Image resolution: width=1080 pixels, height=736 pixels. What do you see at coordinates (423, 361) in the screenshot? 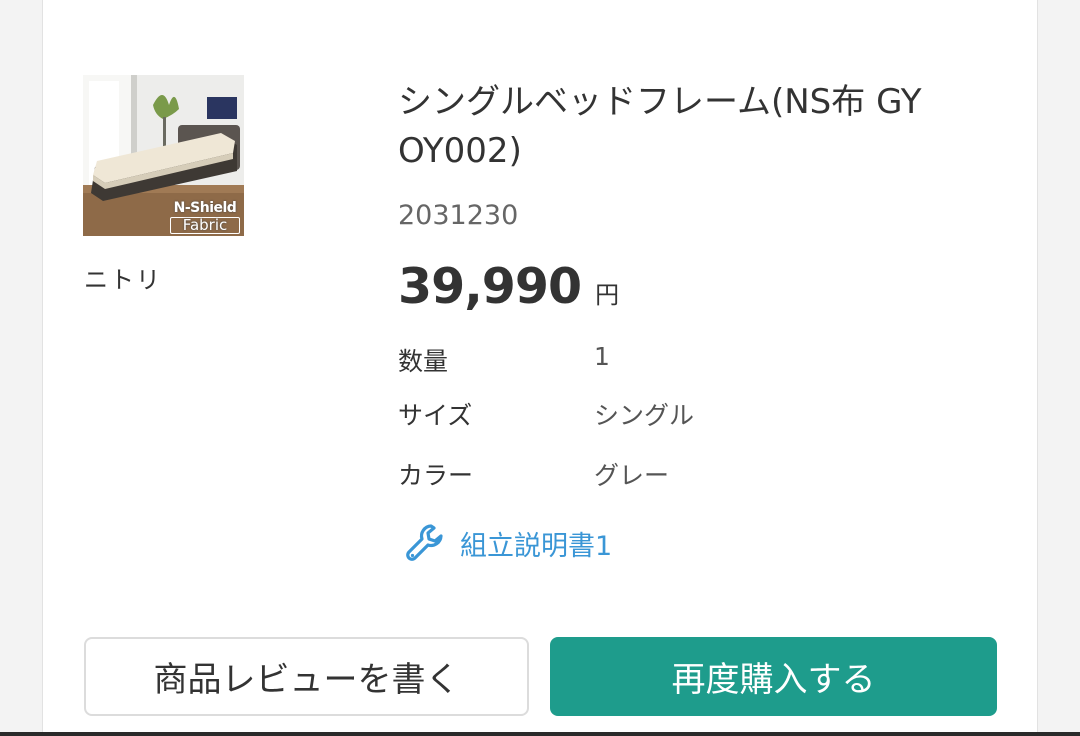
I see `spec-label-quantity: 数量` at bounding box center [423, 361].